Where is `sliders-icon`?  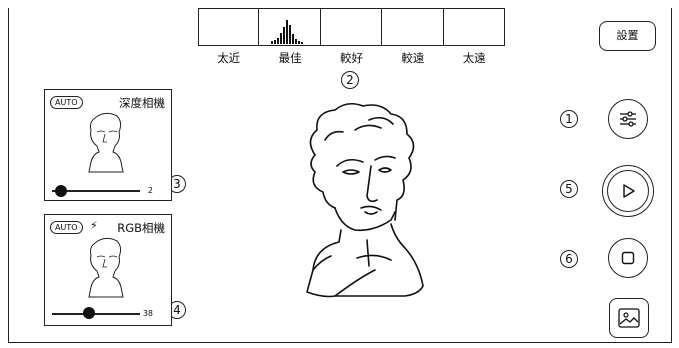 sliders-icon is located at coordinates (628, 119).